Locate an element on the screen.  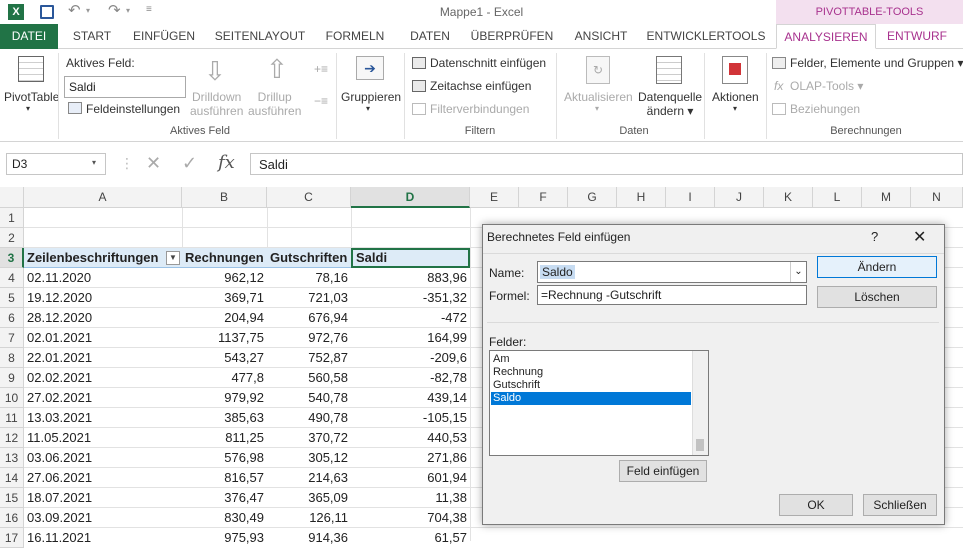
field-item-saldo-selected: Saldo is located at coordinates (591, 398).